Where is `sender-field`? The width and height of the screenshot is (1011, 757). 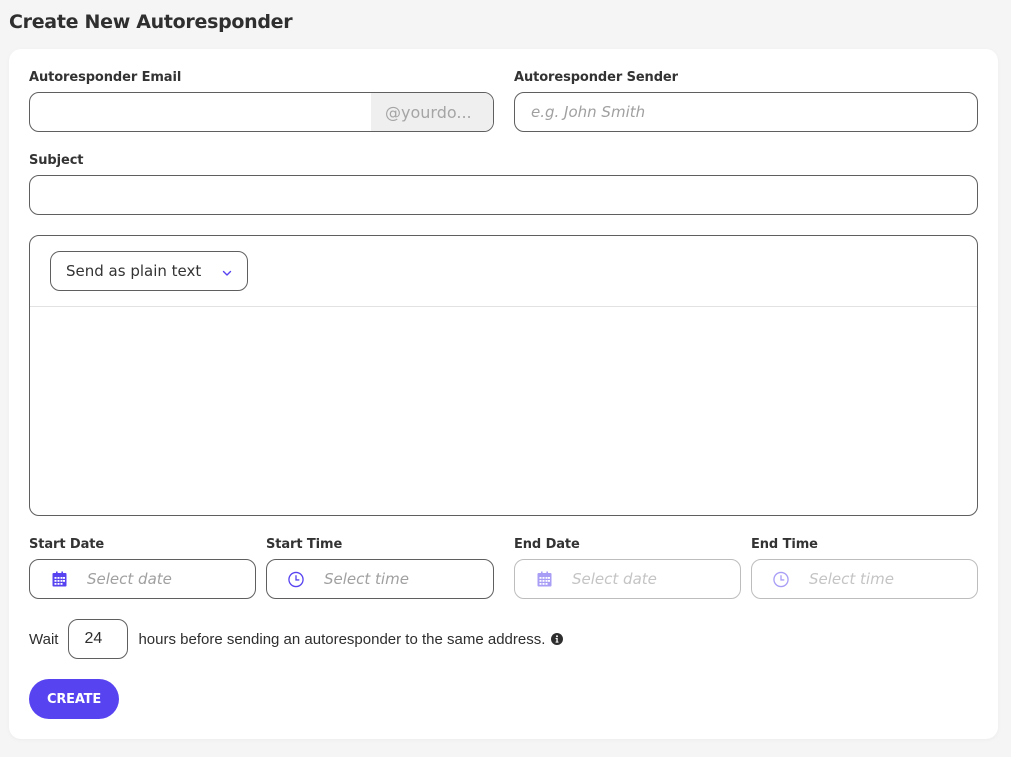 sender-field is located at coordinates (746, 112).